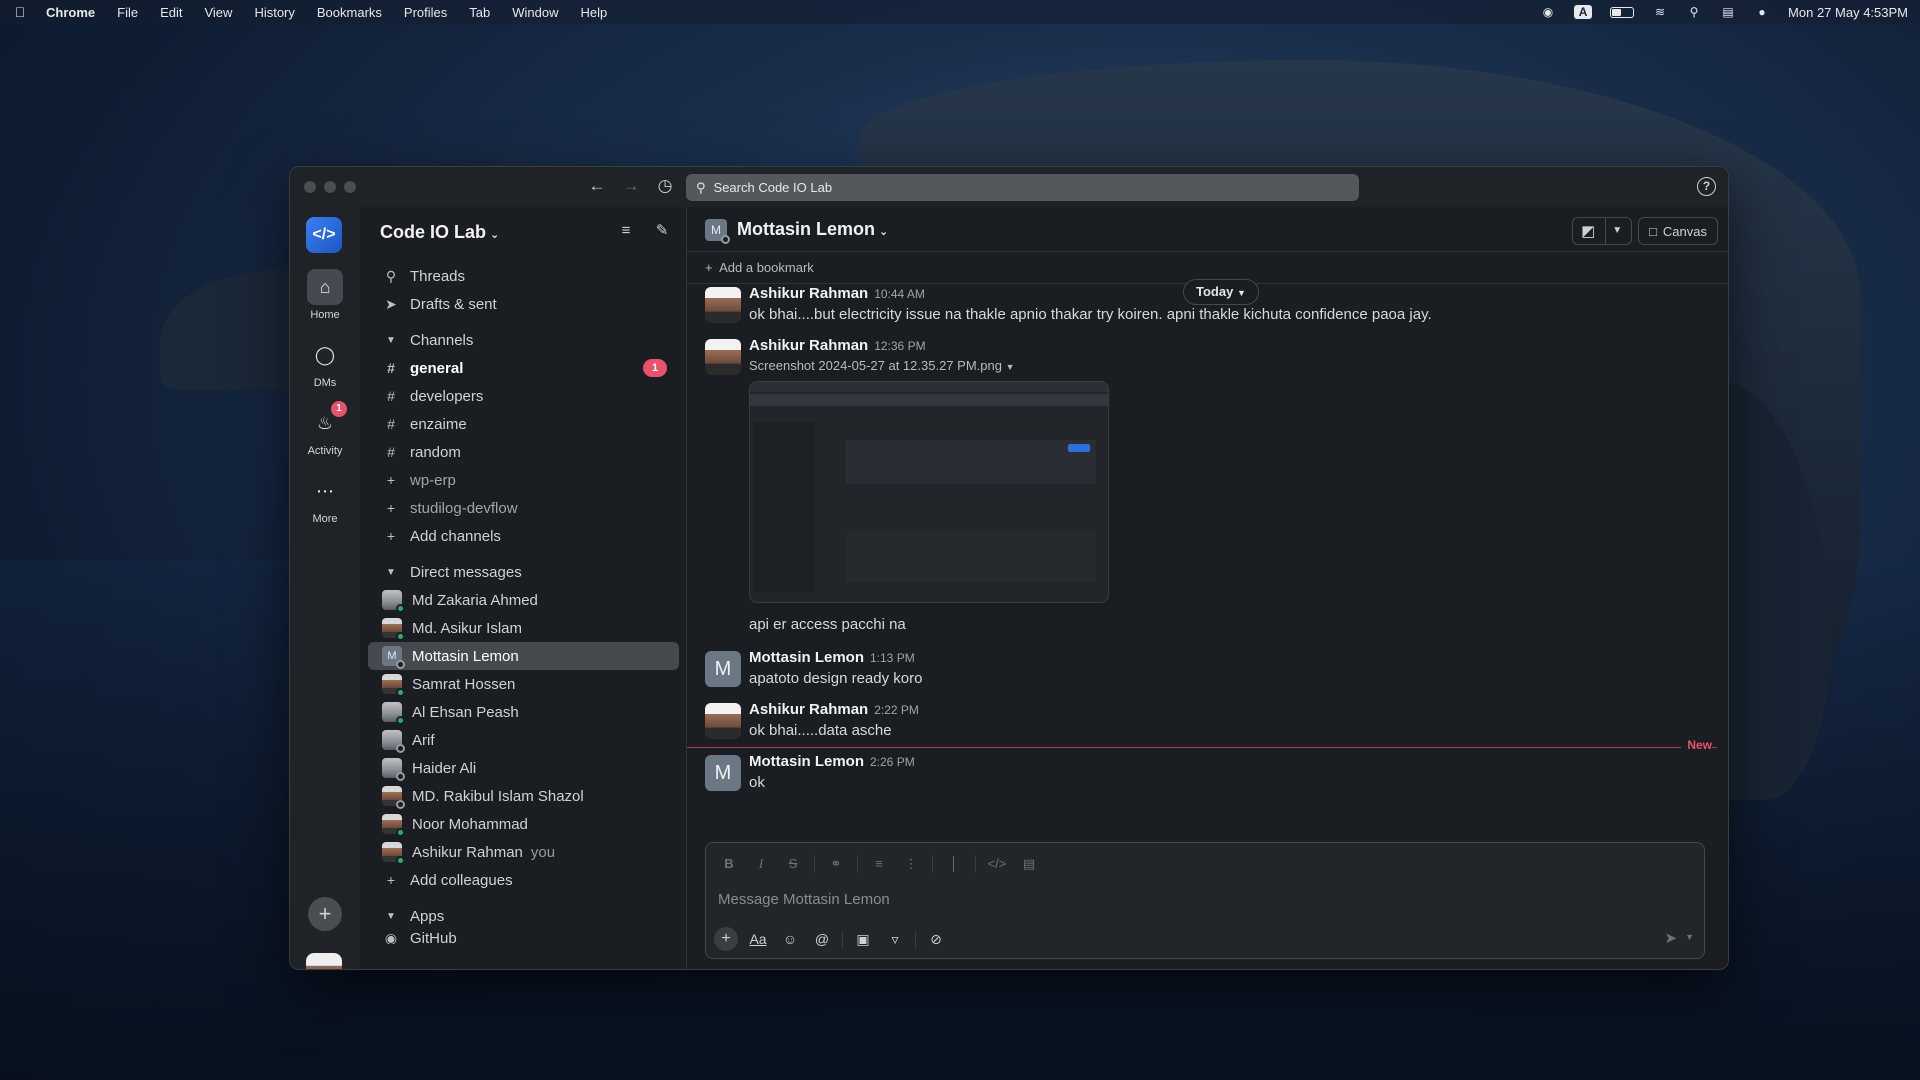  What do you see at coordinates (1848, 12) in the screenshot?
I see `menubar-clock: Mon 27 May 4:53PM` at bounding box center [1848, 12].